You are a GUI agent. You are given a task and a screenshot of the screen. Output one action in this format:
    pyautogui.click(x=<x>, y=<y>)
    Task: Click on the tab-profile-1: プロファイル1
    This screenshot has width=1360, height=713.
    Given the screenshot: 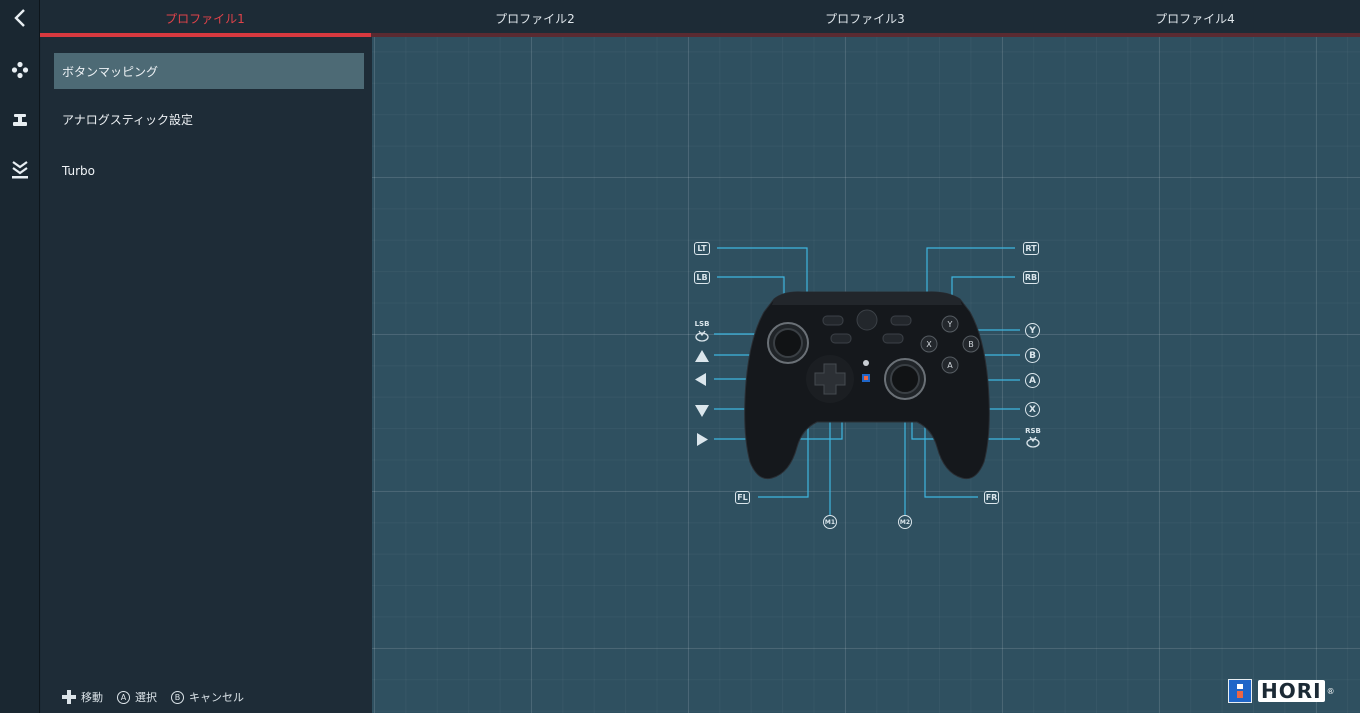 What is the action you would take?
    pyautogui.click(x=205, y=18)
    